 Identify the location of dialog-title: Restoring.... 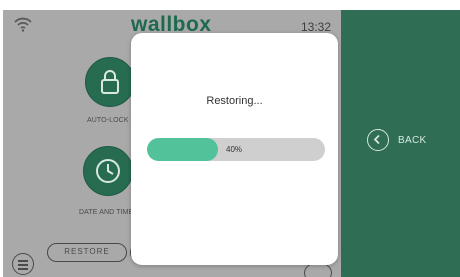
(234, 101).